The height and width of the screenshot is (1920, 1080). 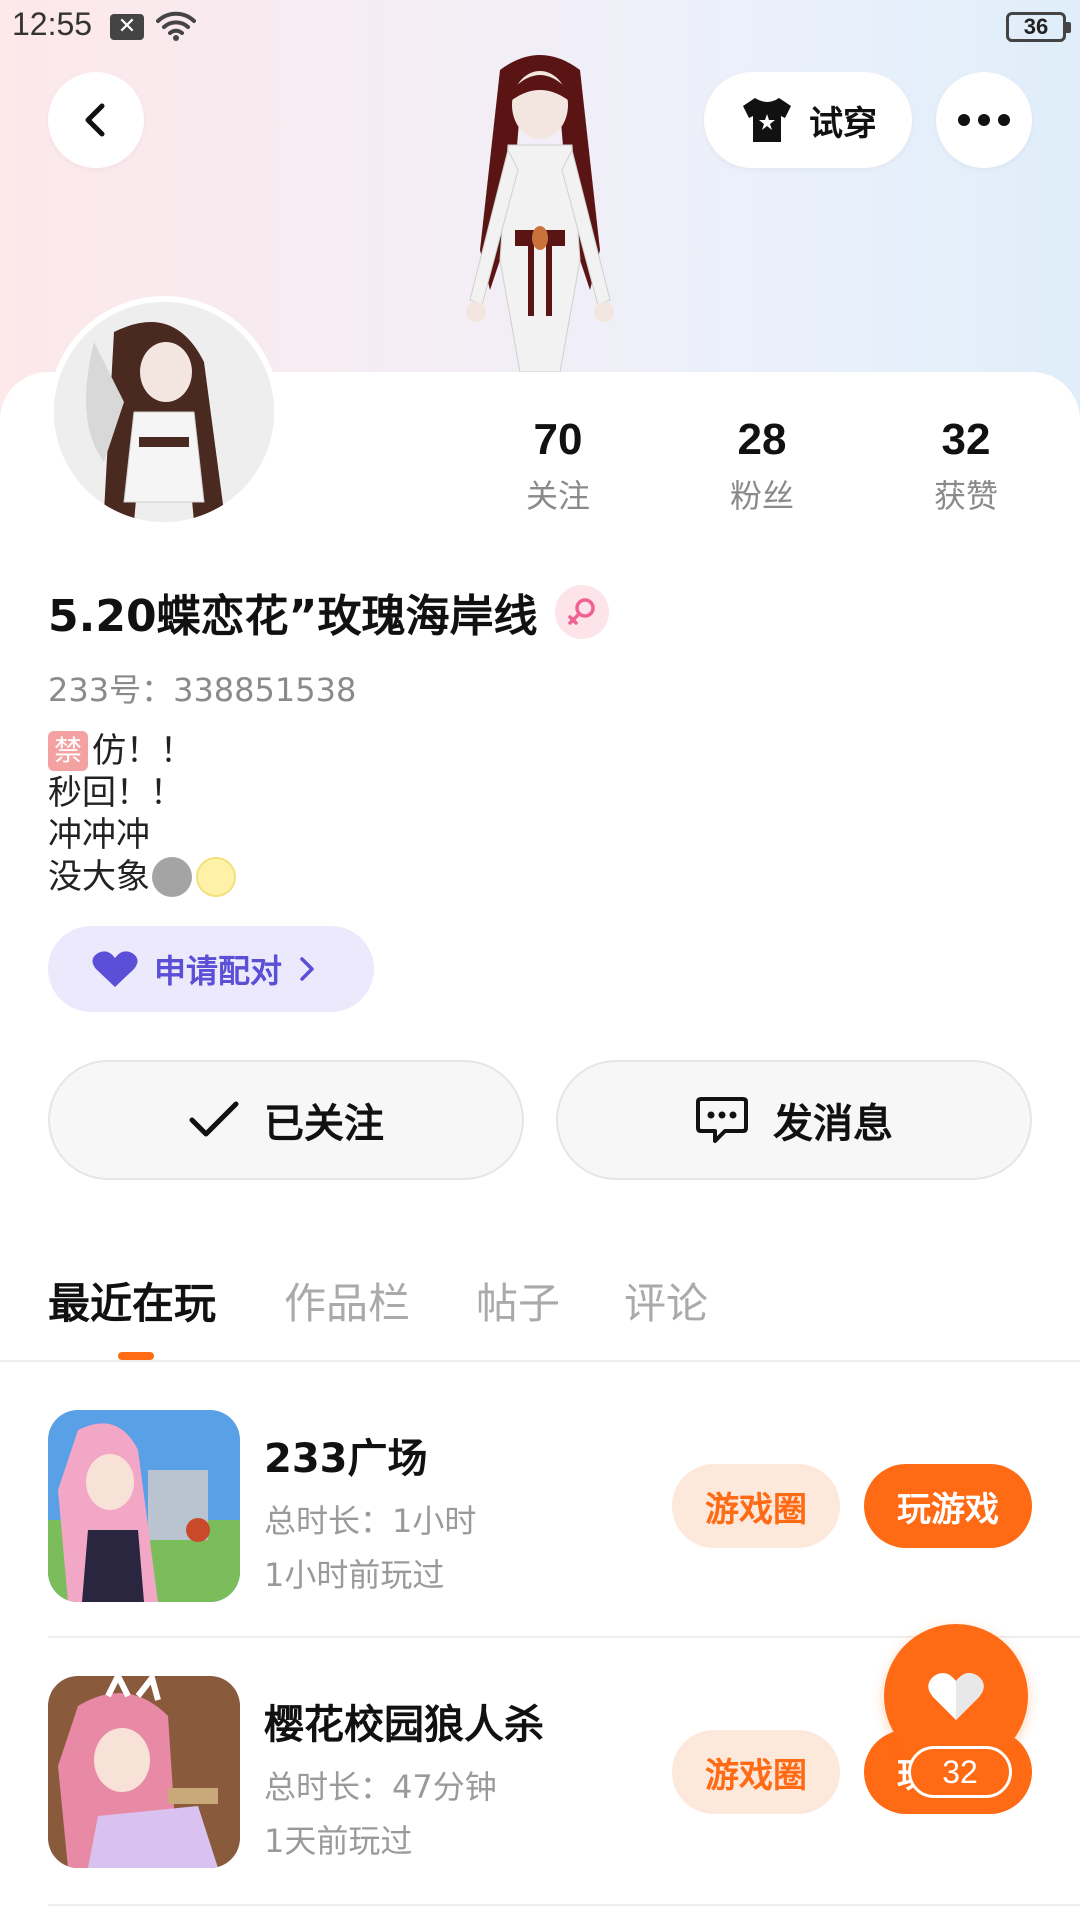 I want to click on female-gender-icon, so click(x=582, y=612).